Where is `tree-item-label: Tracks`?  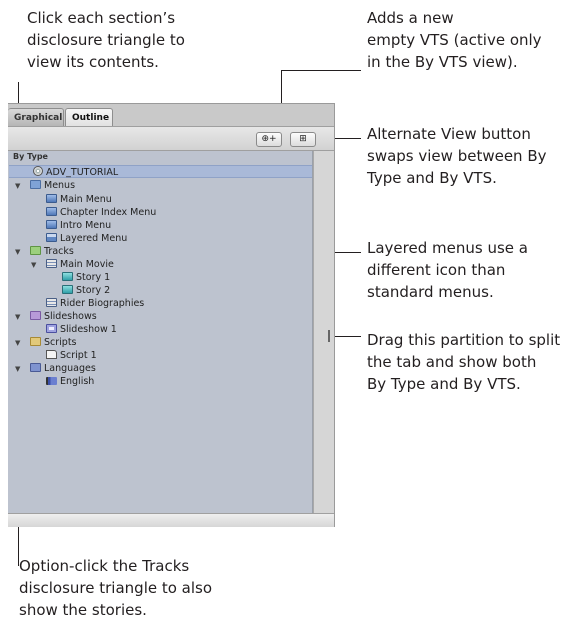 tree-item-label: Tracks is located at coordinates (59, 251).